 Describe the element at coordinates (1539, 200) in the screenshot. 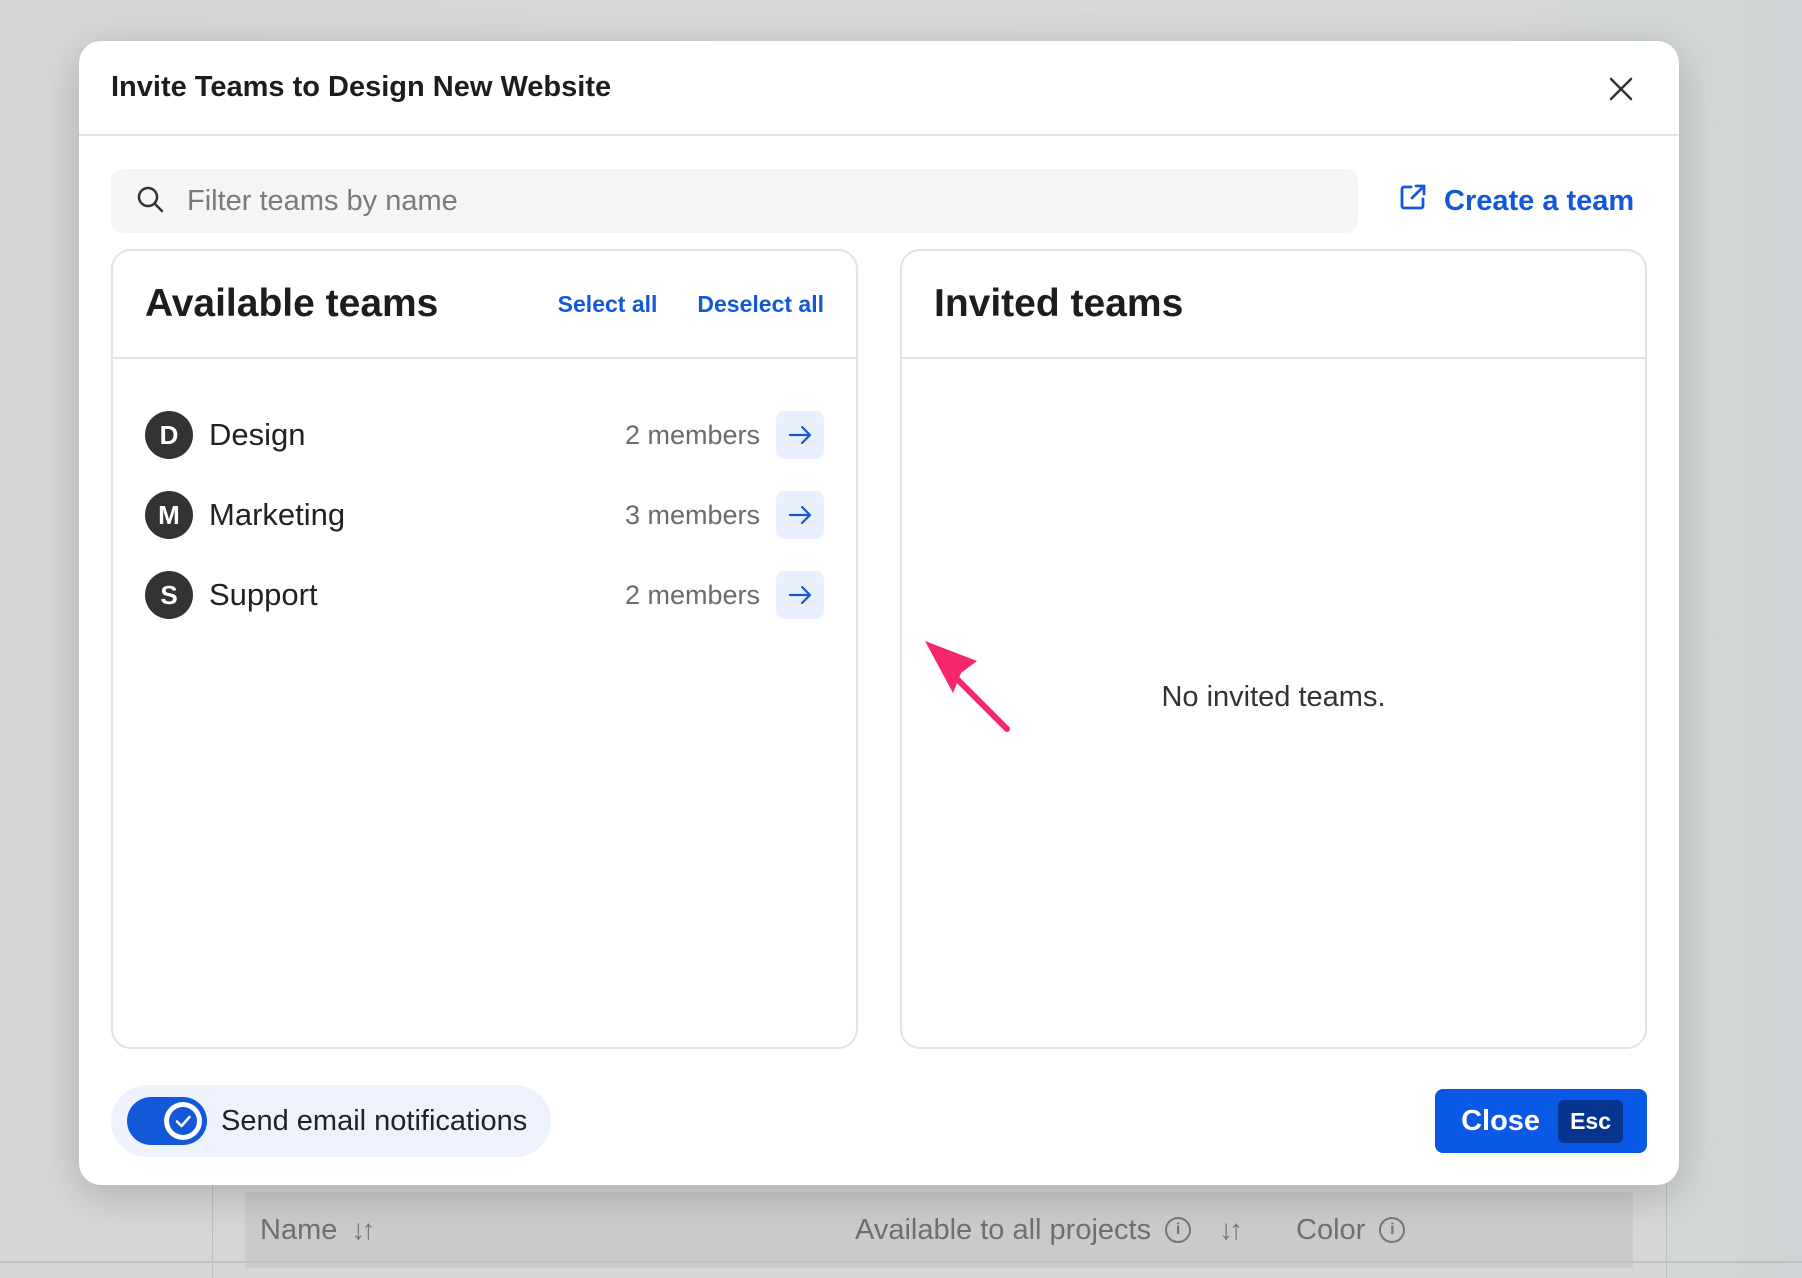

I see `create-team-label: Create a team` at that location.